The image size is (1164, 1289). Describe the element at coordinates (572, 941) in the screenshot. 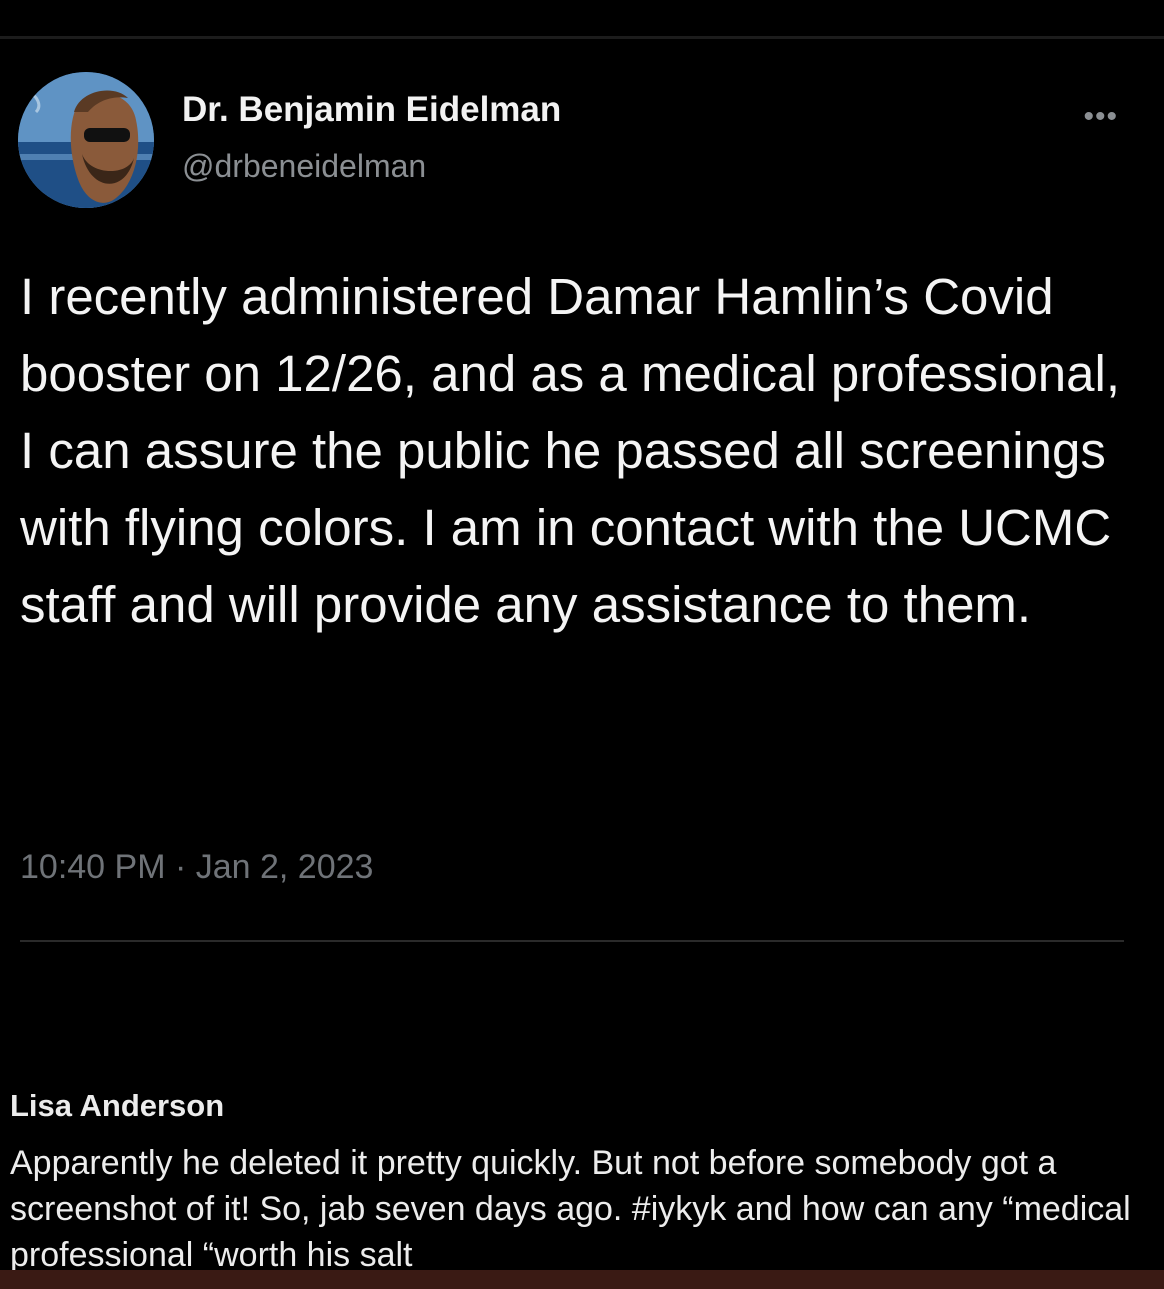

I see `tweet-divider` at that location.